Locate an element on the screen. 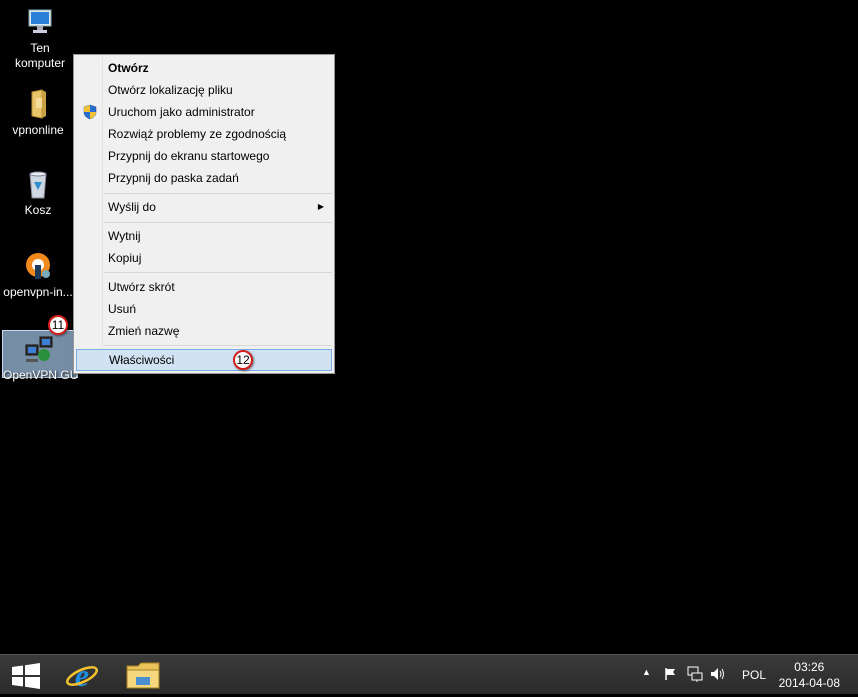 The width and height of the screenshot is (858, 697). menu-item-create-shortcut: Utwórz skrót is located at coordinates (204, 287).